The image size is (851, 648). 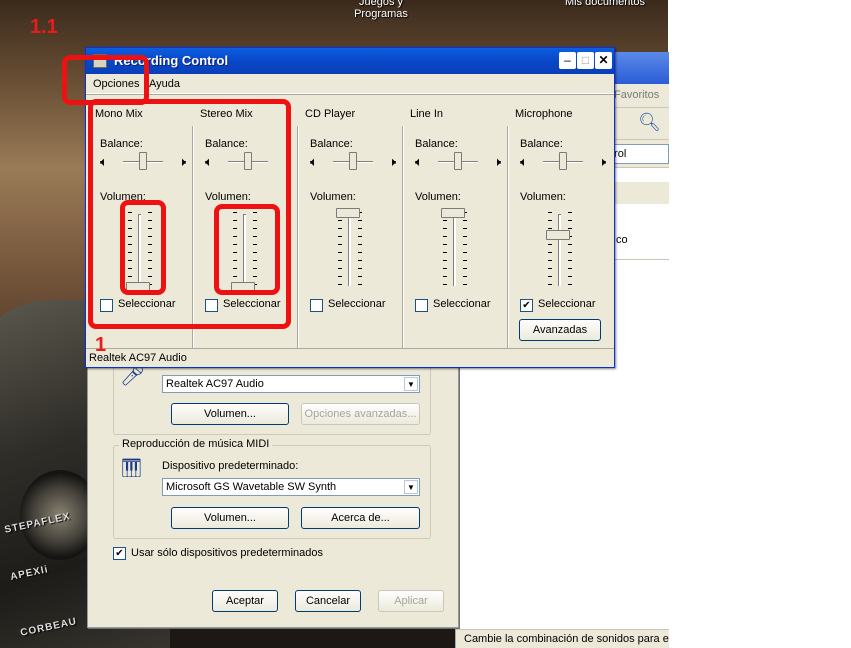 What do you see at coordinates (381, 10) in the screenshot?
I see `desktop-icon-juegos: Juegos y Programas` at bounding box center [381, 10].